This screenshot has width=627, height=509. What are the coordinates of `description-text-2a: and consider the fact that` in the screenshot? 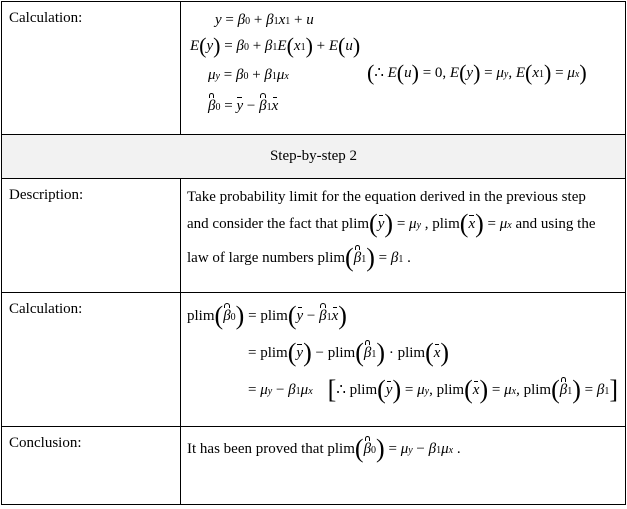 It's located at (262, 224).